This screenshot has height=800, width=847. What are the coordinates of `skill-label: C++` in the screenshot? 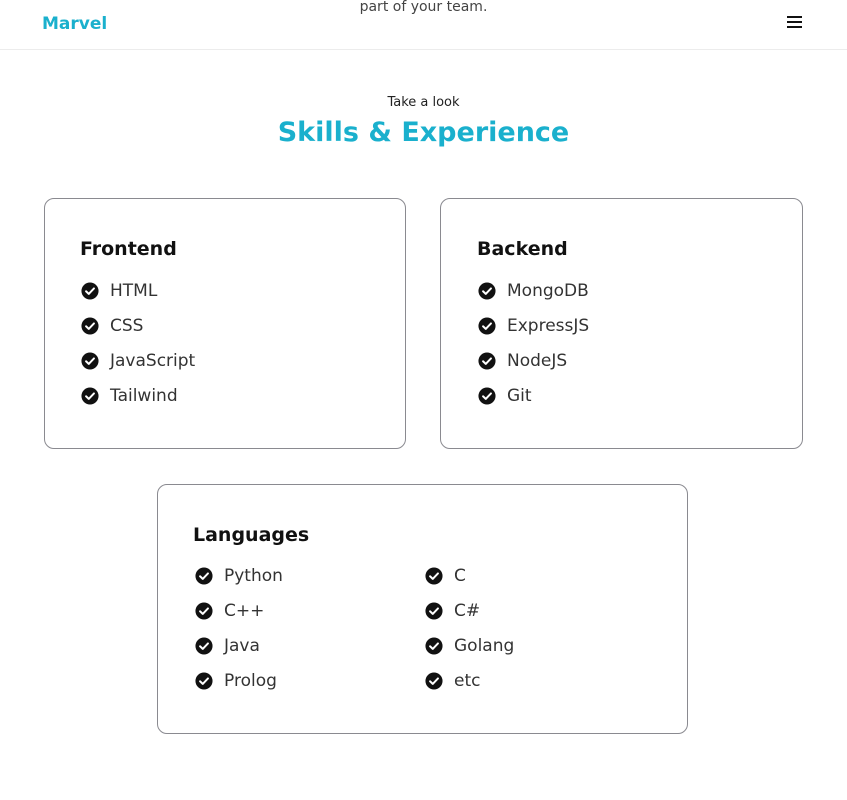 It's located at (244, 611).